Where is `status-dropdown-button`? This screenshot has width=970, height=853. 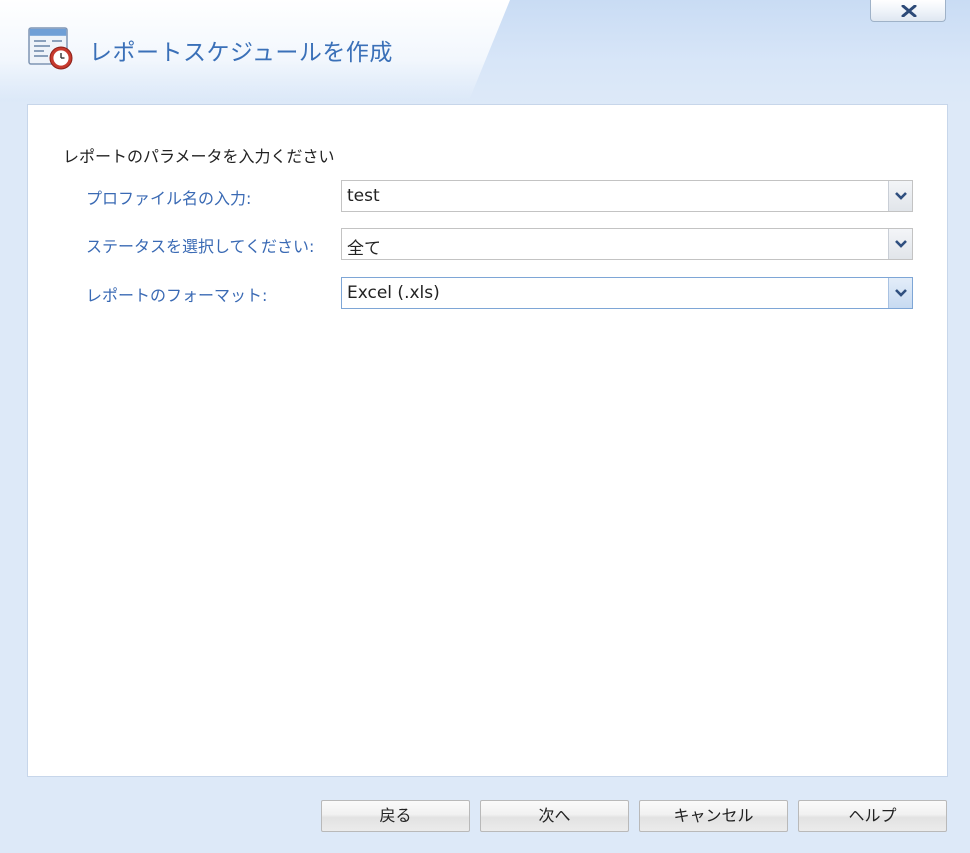
status-dropdown-button is located at coordinates (900, 244).